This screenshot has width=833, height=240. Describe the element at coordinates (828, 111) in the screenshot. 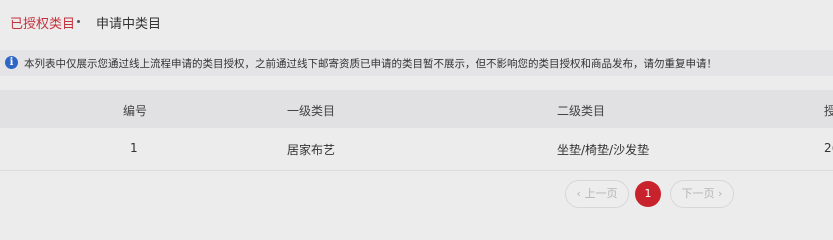

I see `header-truncated-column: 授` at that location.